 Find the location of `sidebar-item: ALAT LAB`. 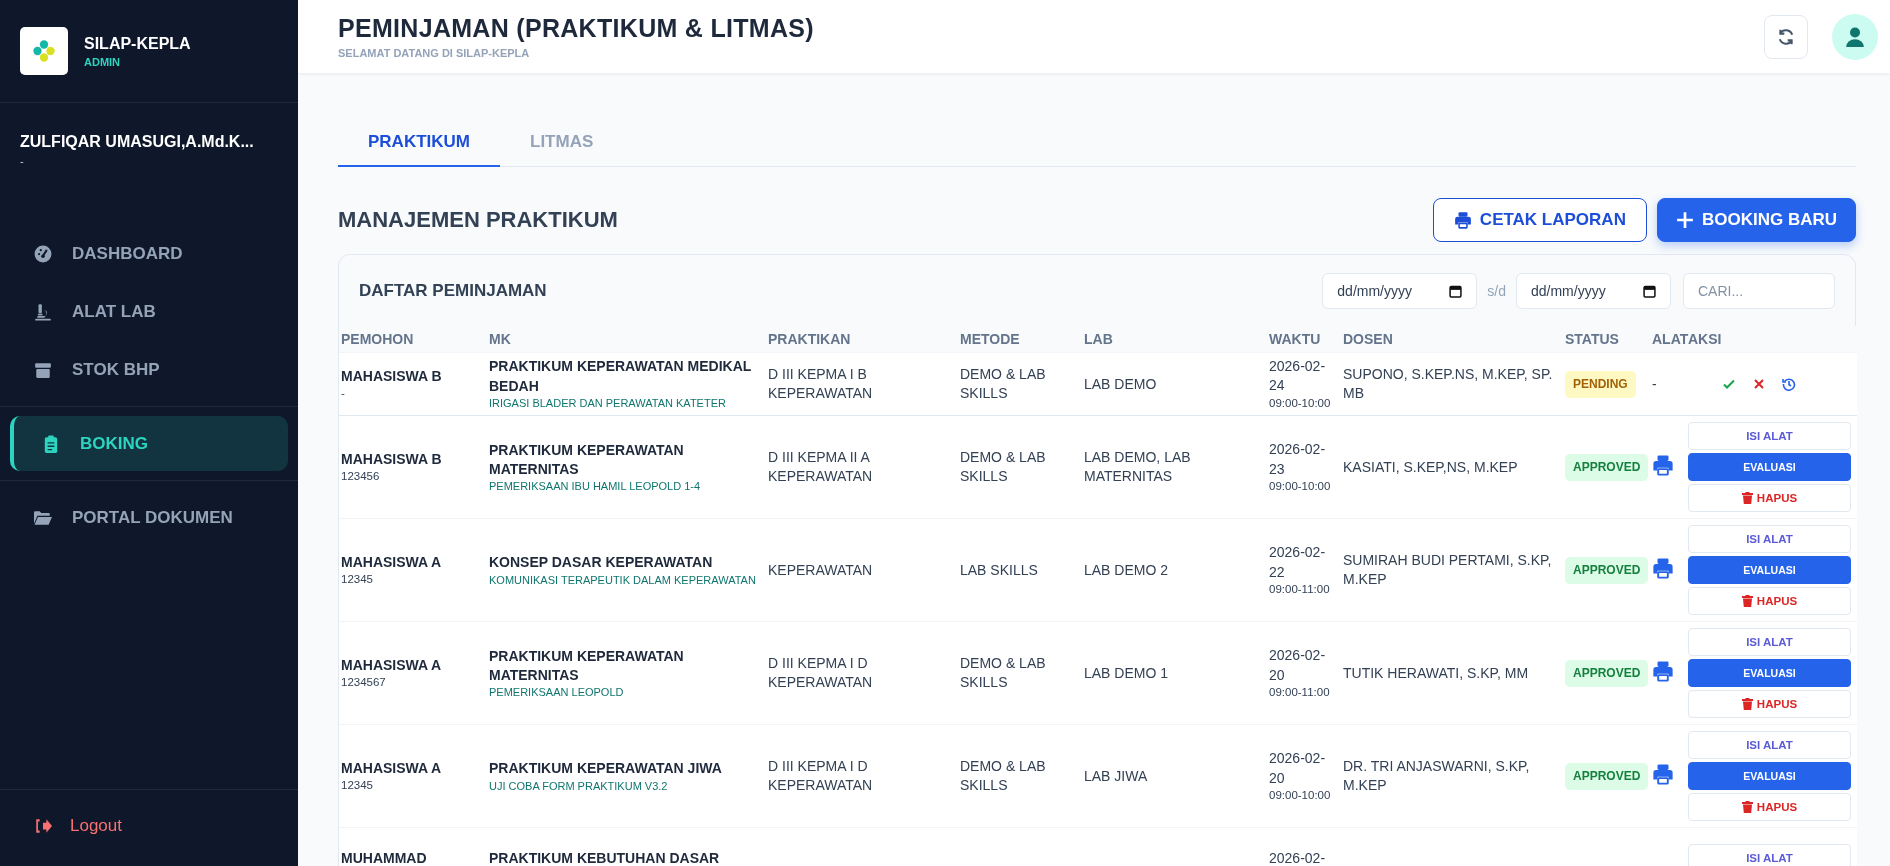

sidebar-item: ALAT LAB is located at coordinates (149, 311).